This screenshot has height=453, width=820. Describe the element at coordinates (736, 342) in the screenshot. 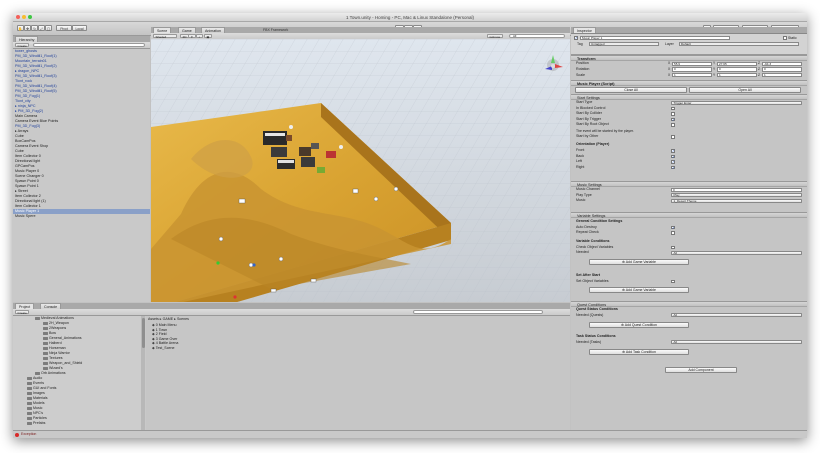

I see `needed-tasks-dropdown: All` at that location.